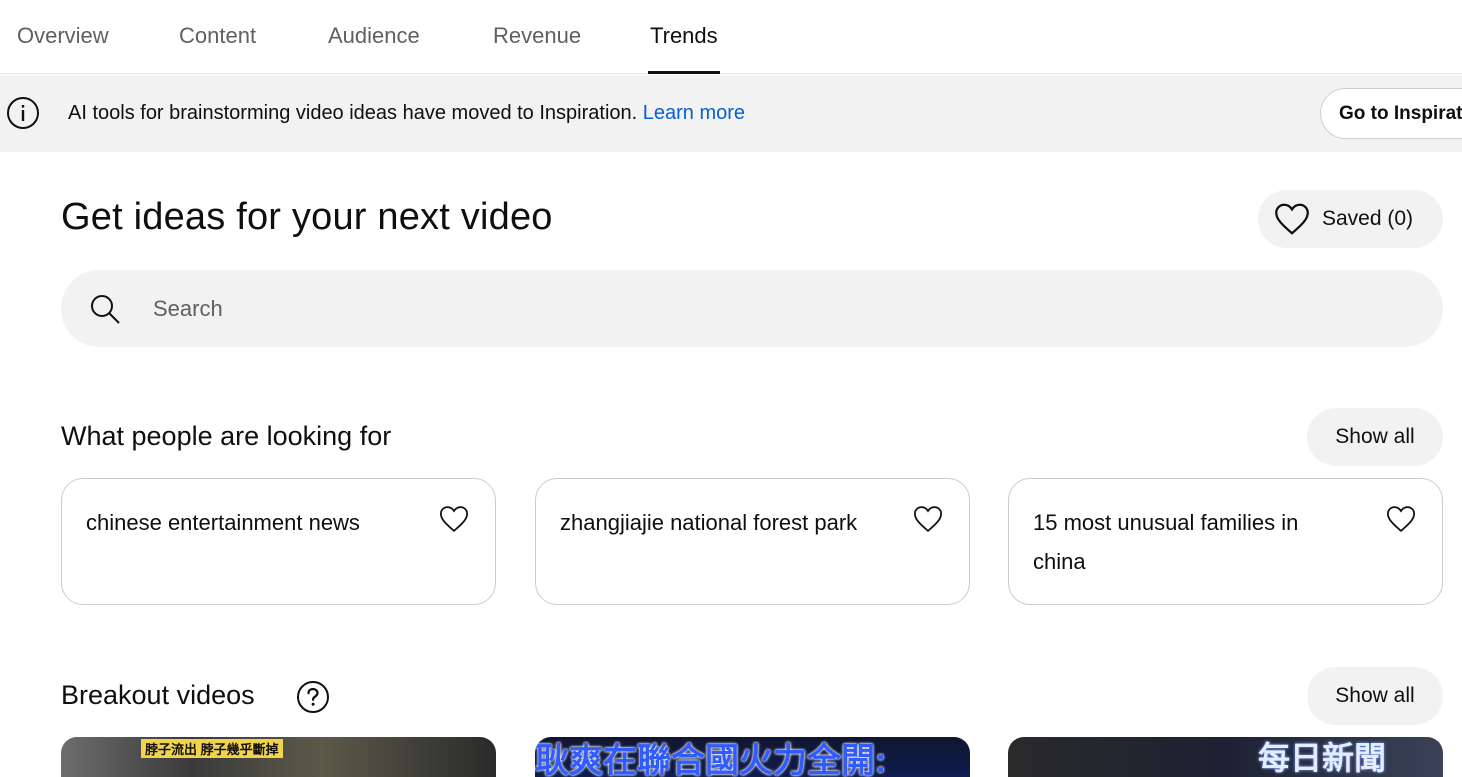  What do you see at coordinates (226, 436) in the screenshot?
I see `looking-for-title: What people are looking for` at bounding box center [226, 436].